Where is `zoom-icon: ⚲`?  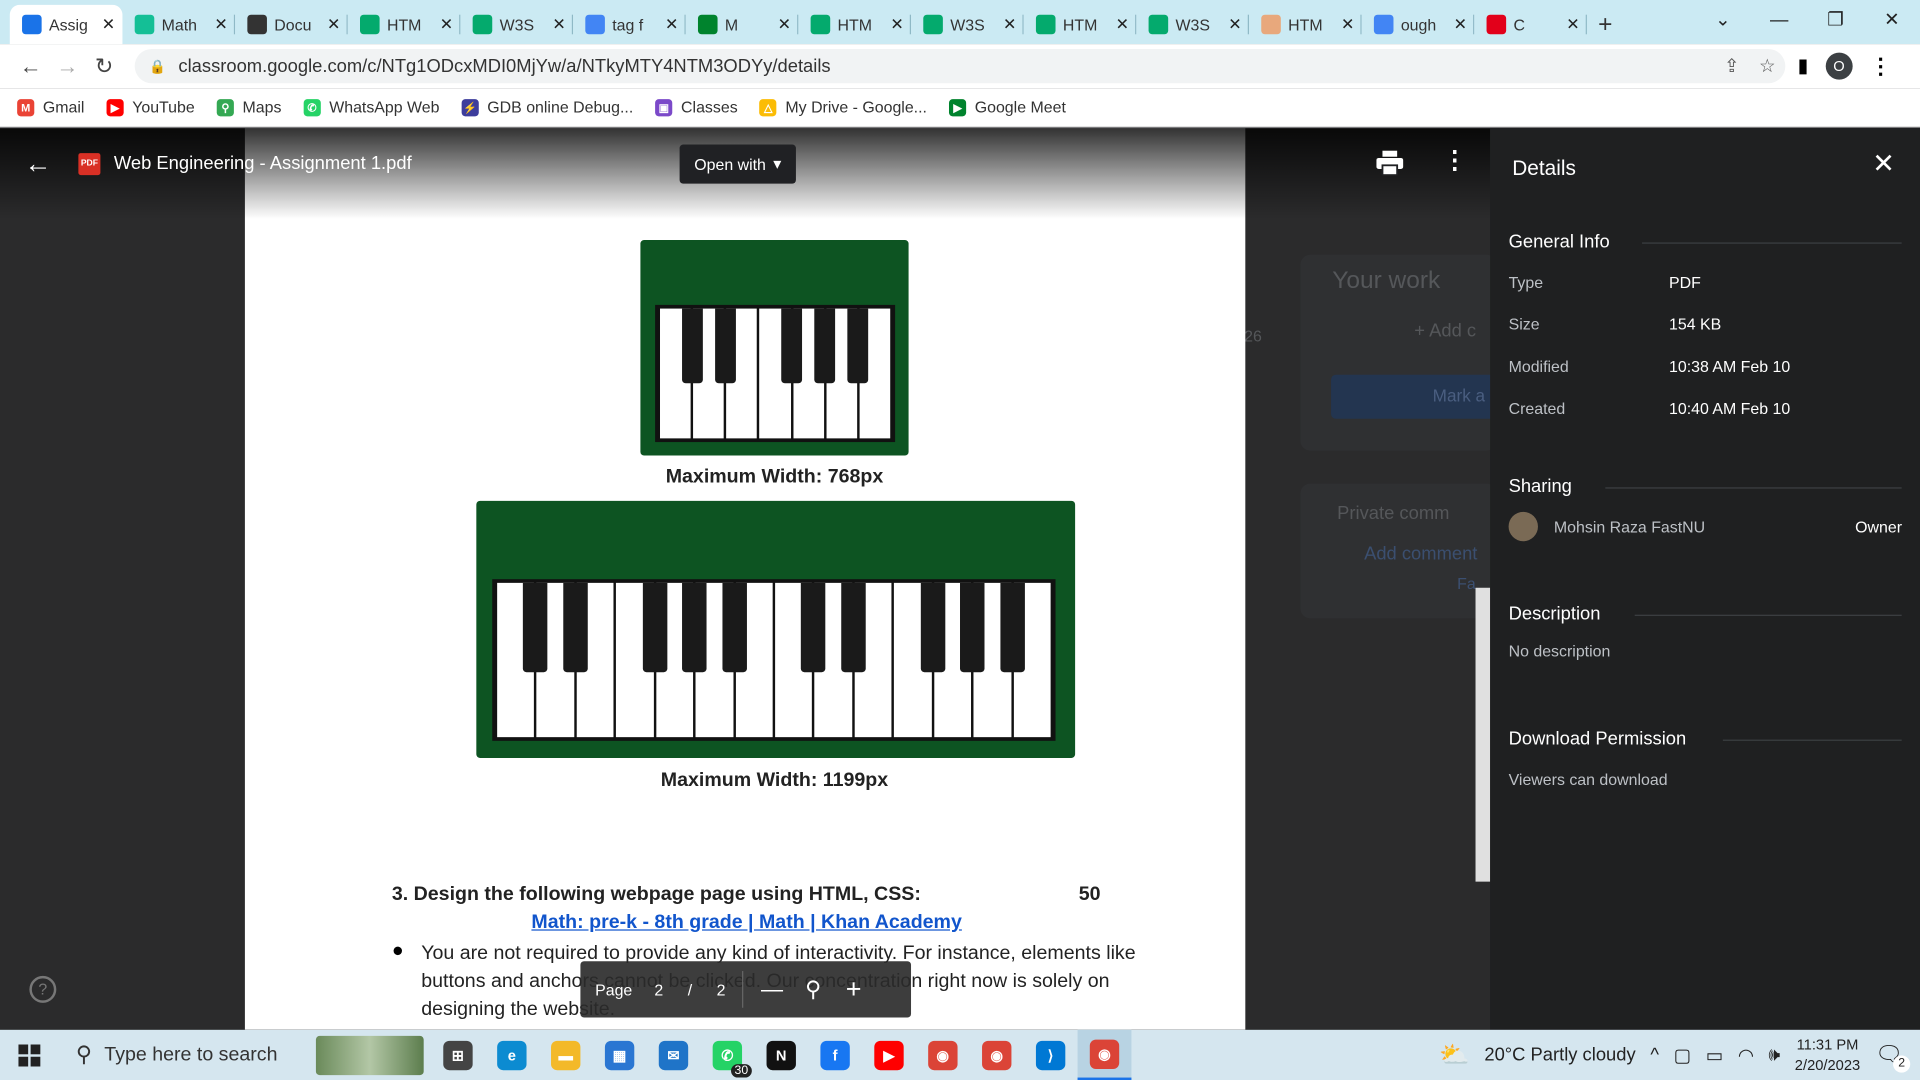 zoom-icon: ⚲ is located at coordinates (813, 990).